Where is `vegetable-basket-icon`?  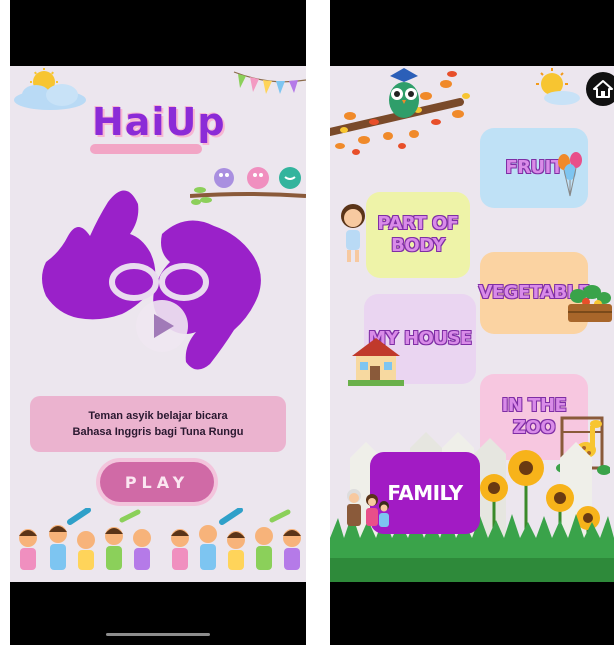 vegetable-basket-icon is located at coordinates (590, 303).